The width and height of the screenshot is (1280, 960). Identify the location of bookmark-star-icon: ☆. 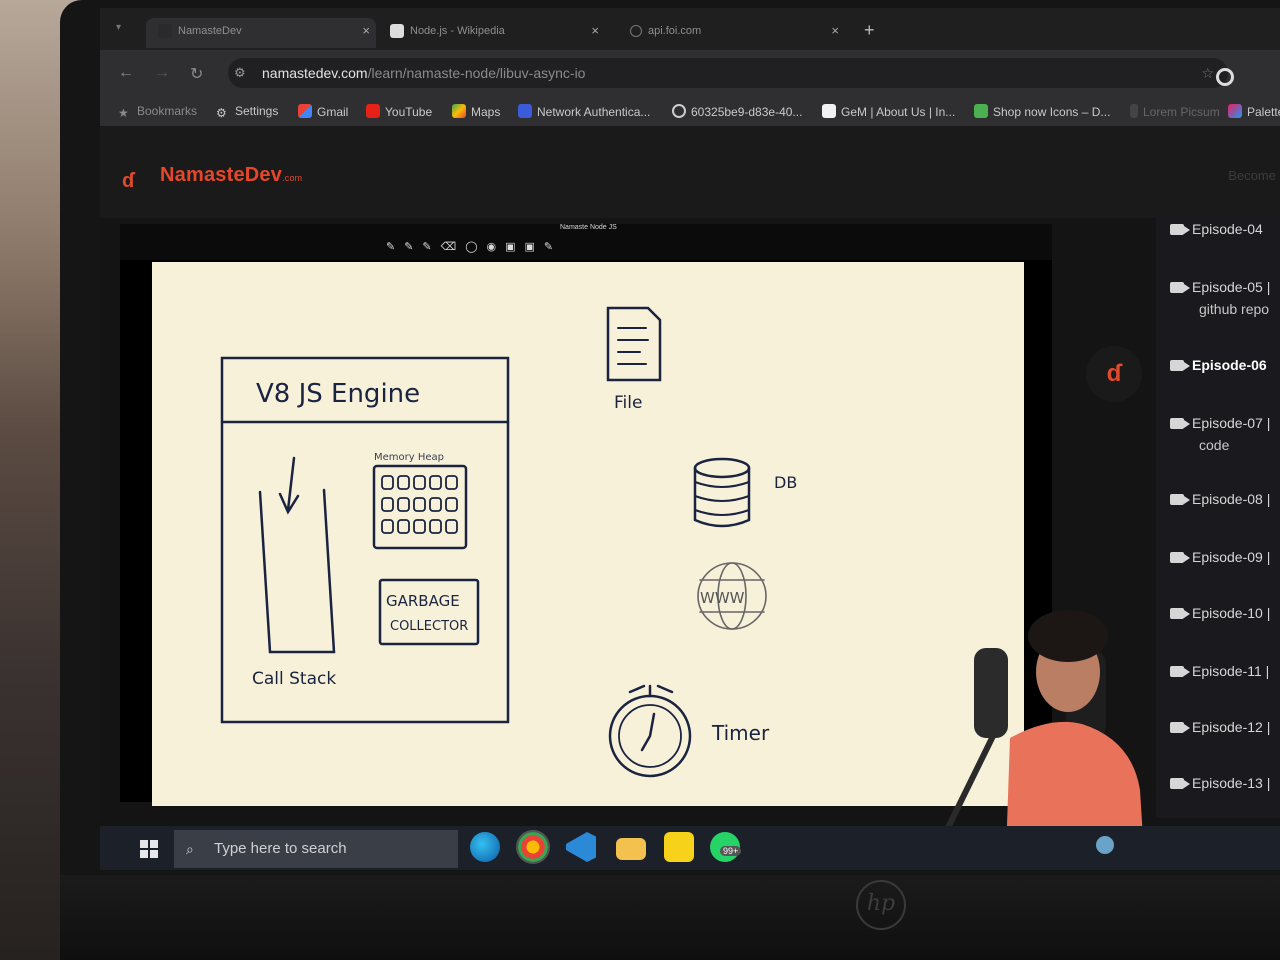
(1207, 73).